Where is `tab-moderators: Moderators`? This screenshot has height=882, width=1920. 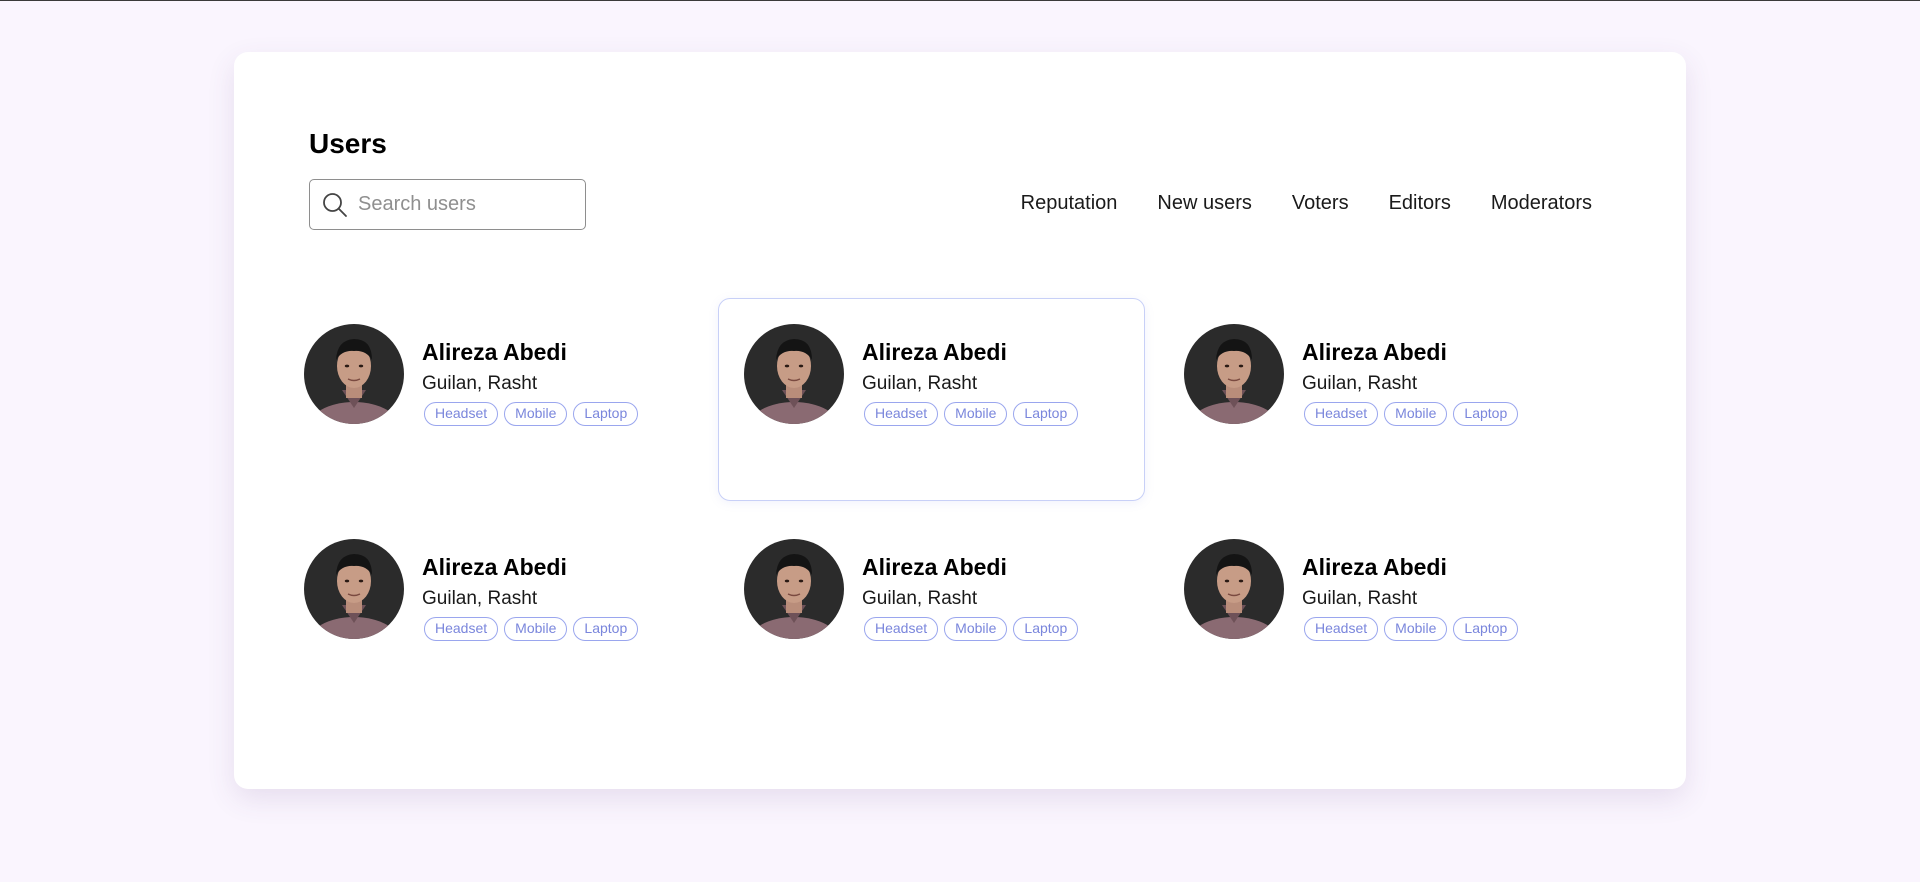 tab-moderators: Moderators is located at coordinates (1541, 203).